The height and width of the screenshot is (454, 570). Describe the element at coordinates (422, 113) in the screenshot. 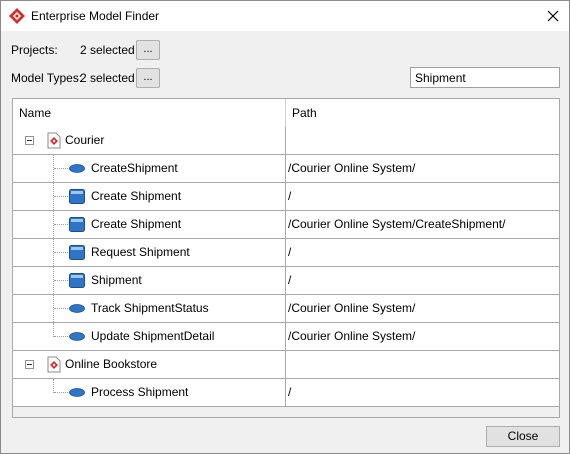

I see `column-header-path: Path` at that location.